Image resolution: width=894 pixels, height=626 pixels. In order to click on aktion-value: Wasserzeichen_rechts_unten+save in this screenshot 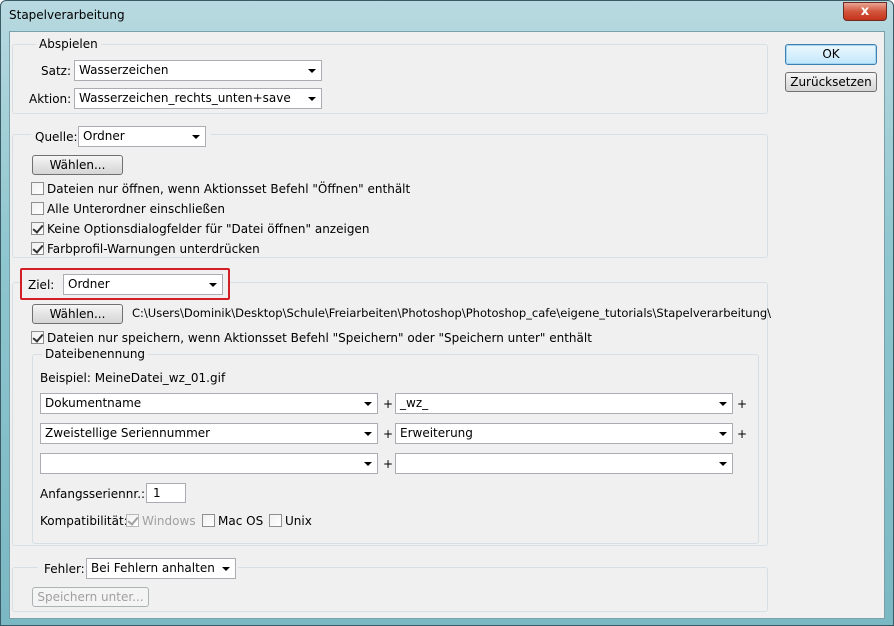, I will do `click(185, 98)`.